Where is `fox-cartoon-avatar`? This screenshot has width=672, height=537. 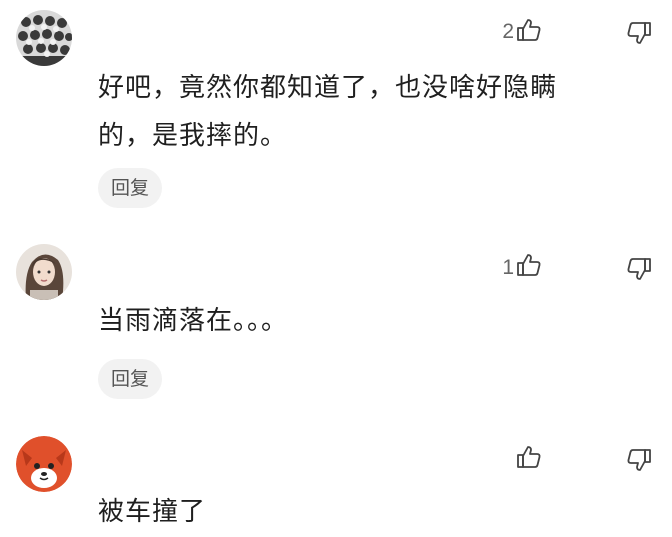 fox-cartoon-avatar is located at coordinates (44, 464).